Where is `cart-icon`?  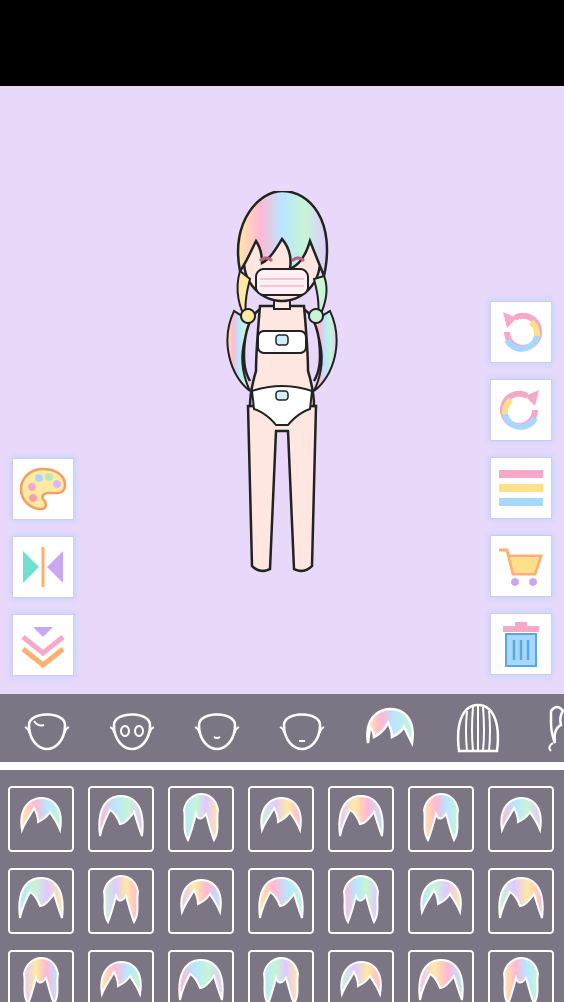 cart-icon is located at coordinates (521, 567).